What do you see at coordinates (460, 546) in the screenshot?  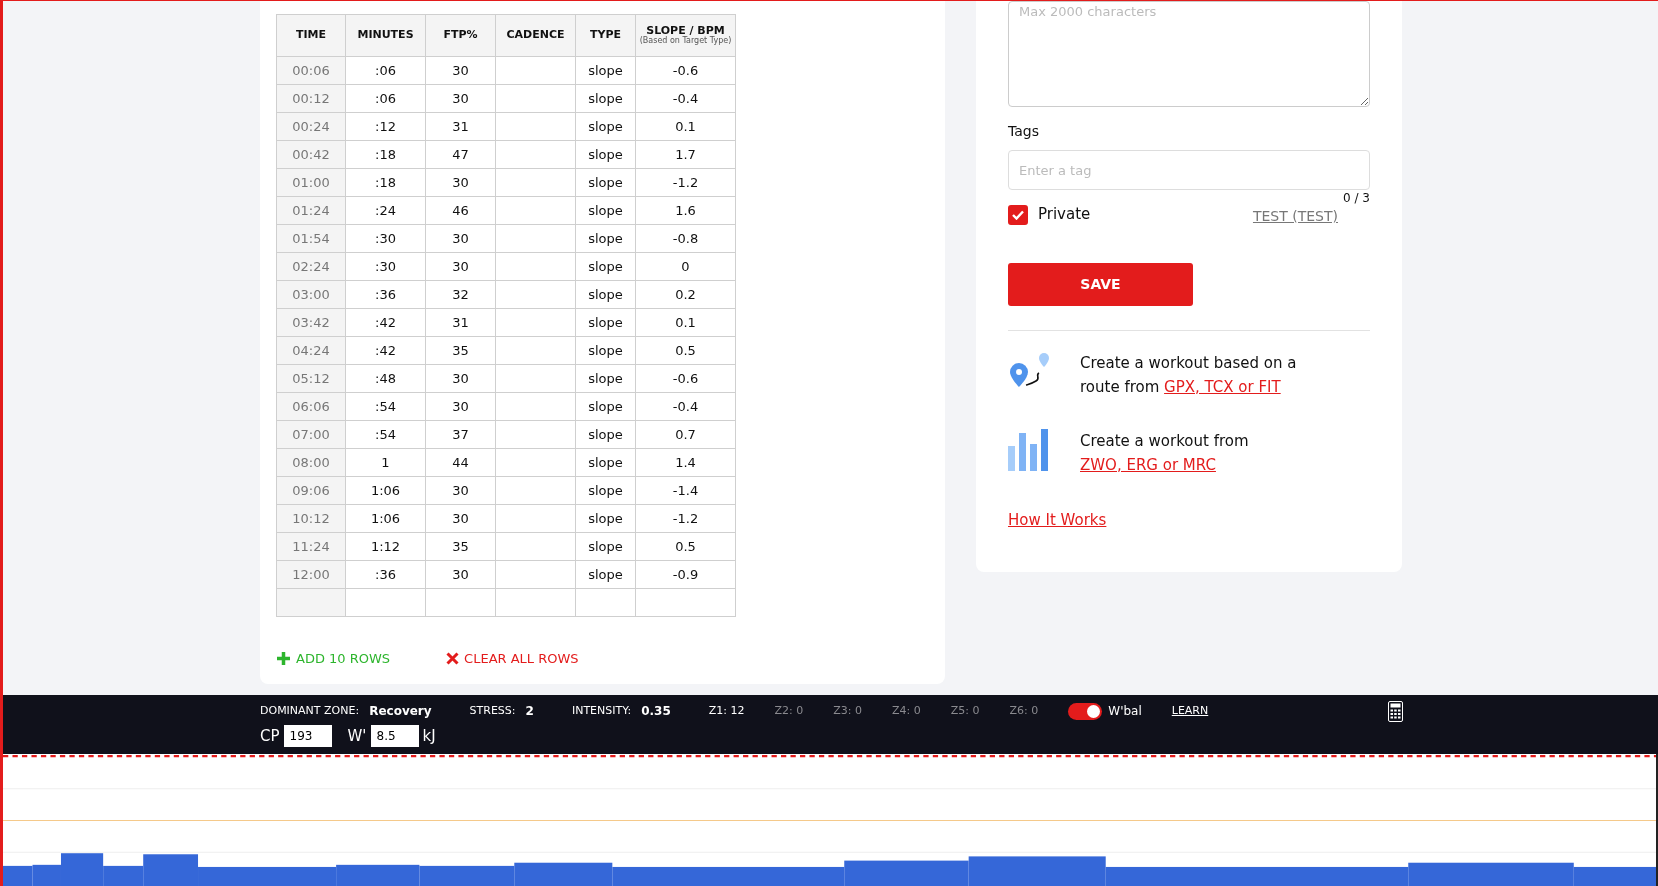 I see `table-cell: 35` at bounding box center [460, 546].